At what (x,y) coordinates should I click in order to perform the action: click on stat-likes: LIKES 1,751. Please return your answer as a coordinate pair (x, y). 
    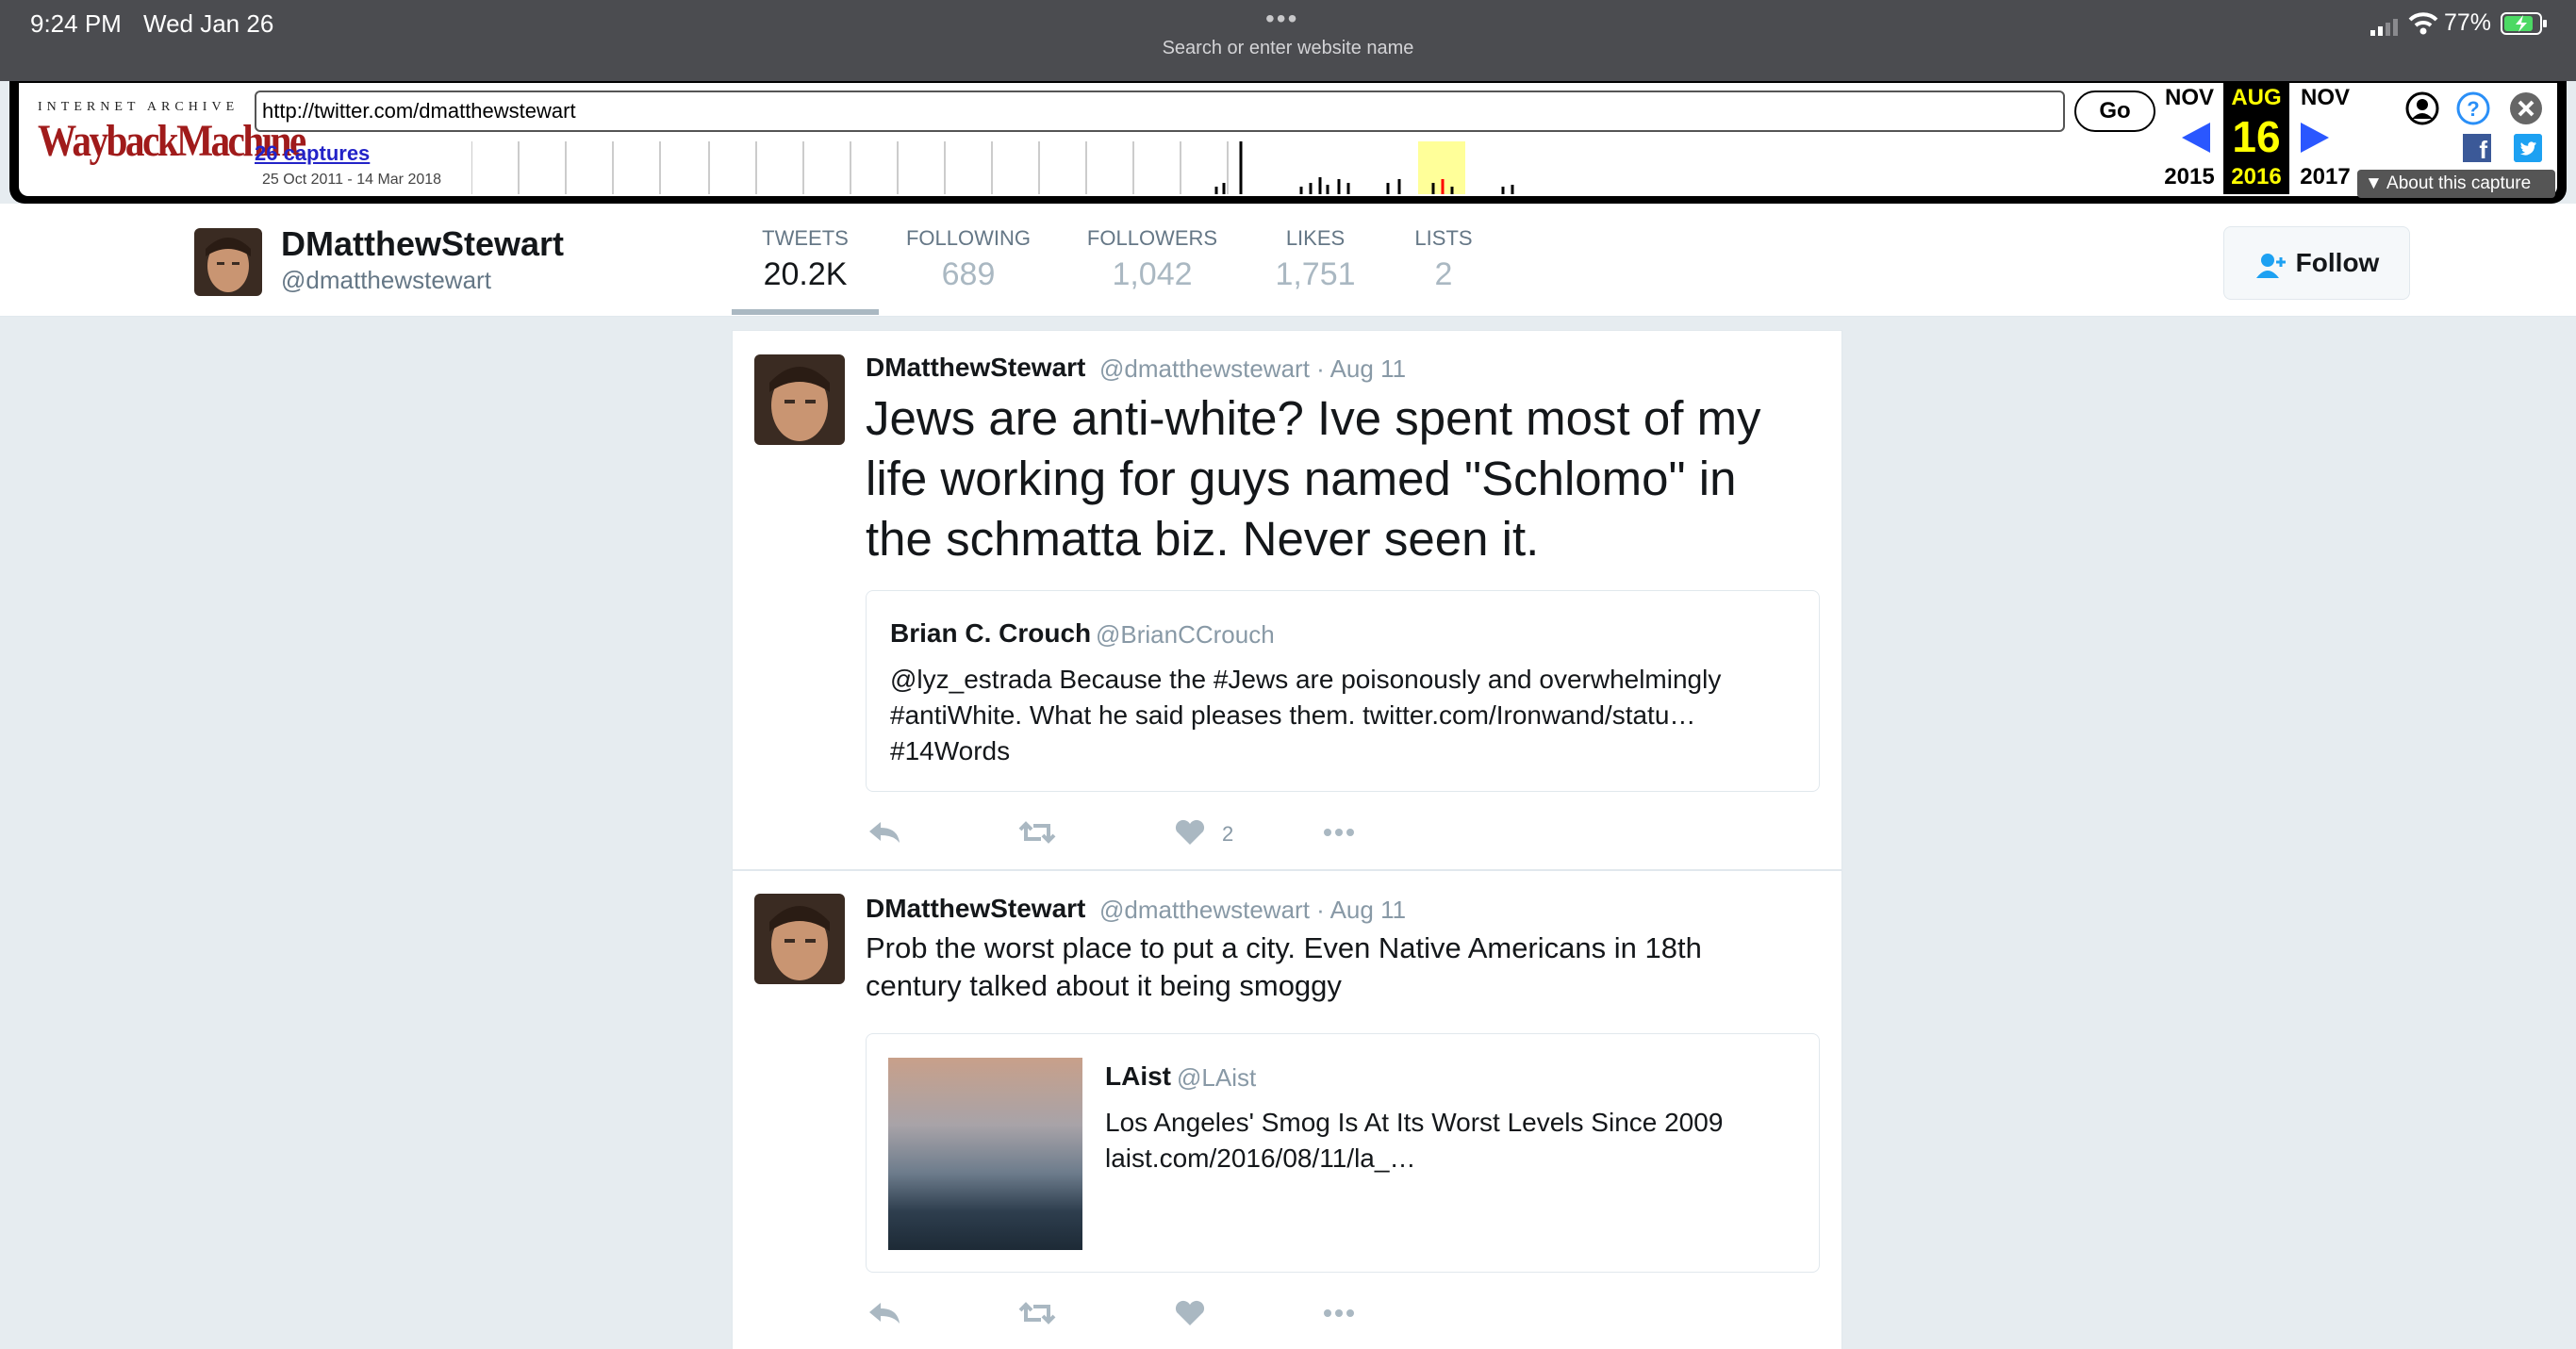
    Looking at the image, I should click on (1315, 259).